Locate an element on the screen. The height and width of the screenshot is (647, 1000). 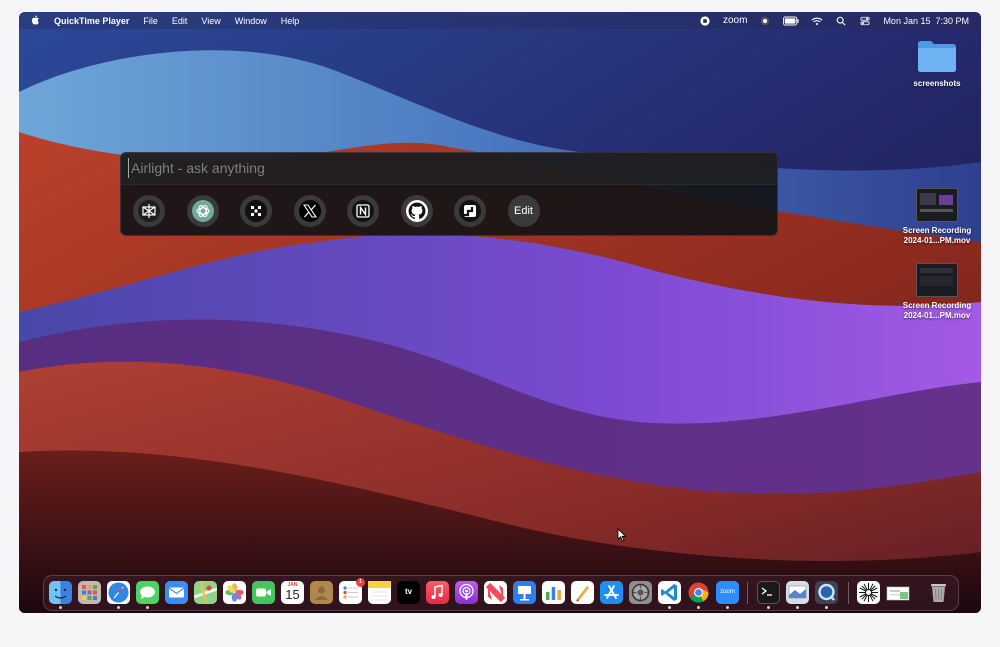
desktop-file-recording-2: Screen Recording 2024-01...PM.mov is located at coordinates (936, 292).